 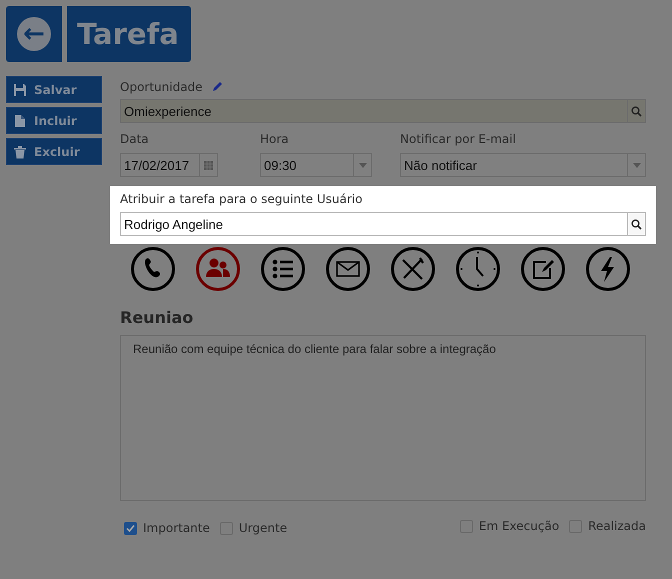 I want to click on field-label: Oportunidade, so click(x=161, y=87).